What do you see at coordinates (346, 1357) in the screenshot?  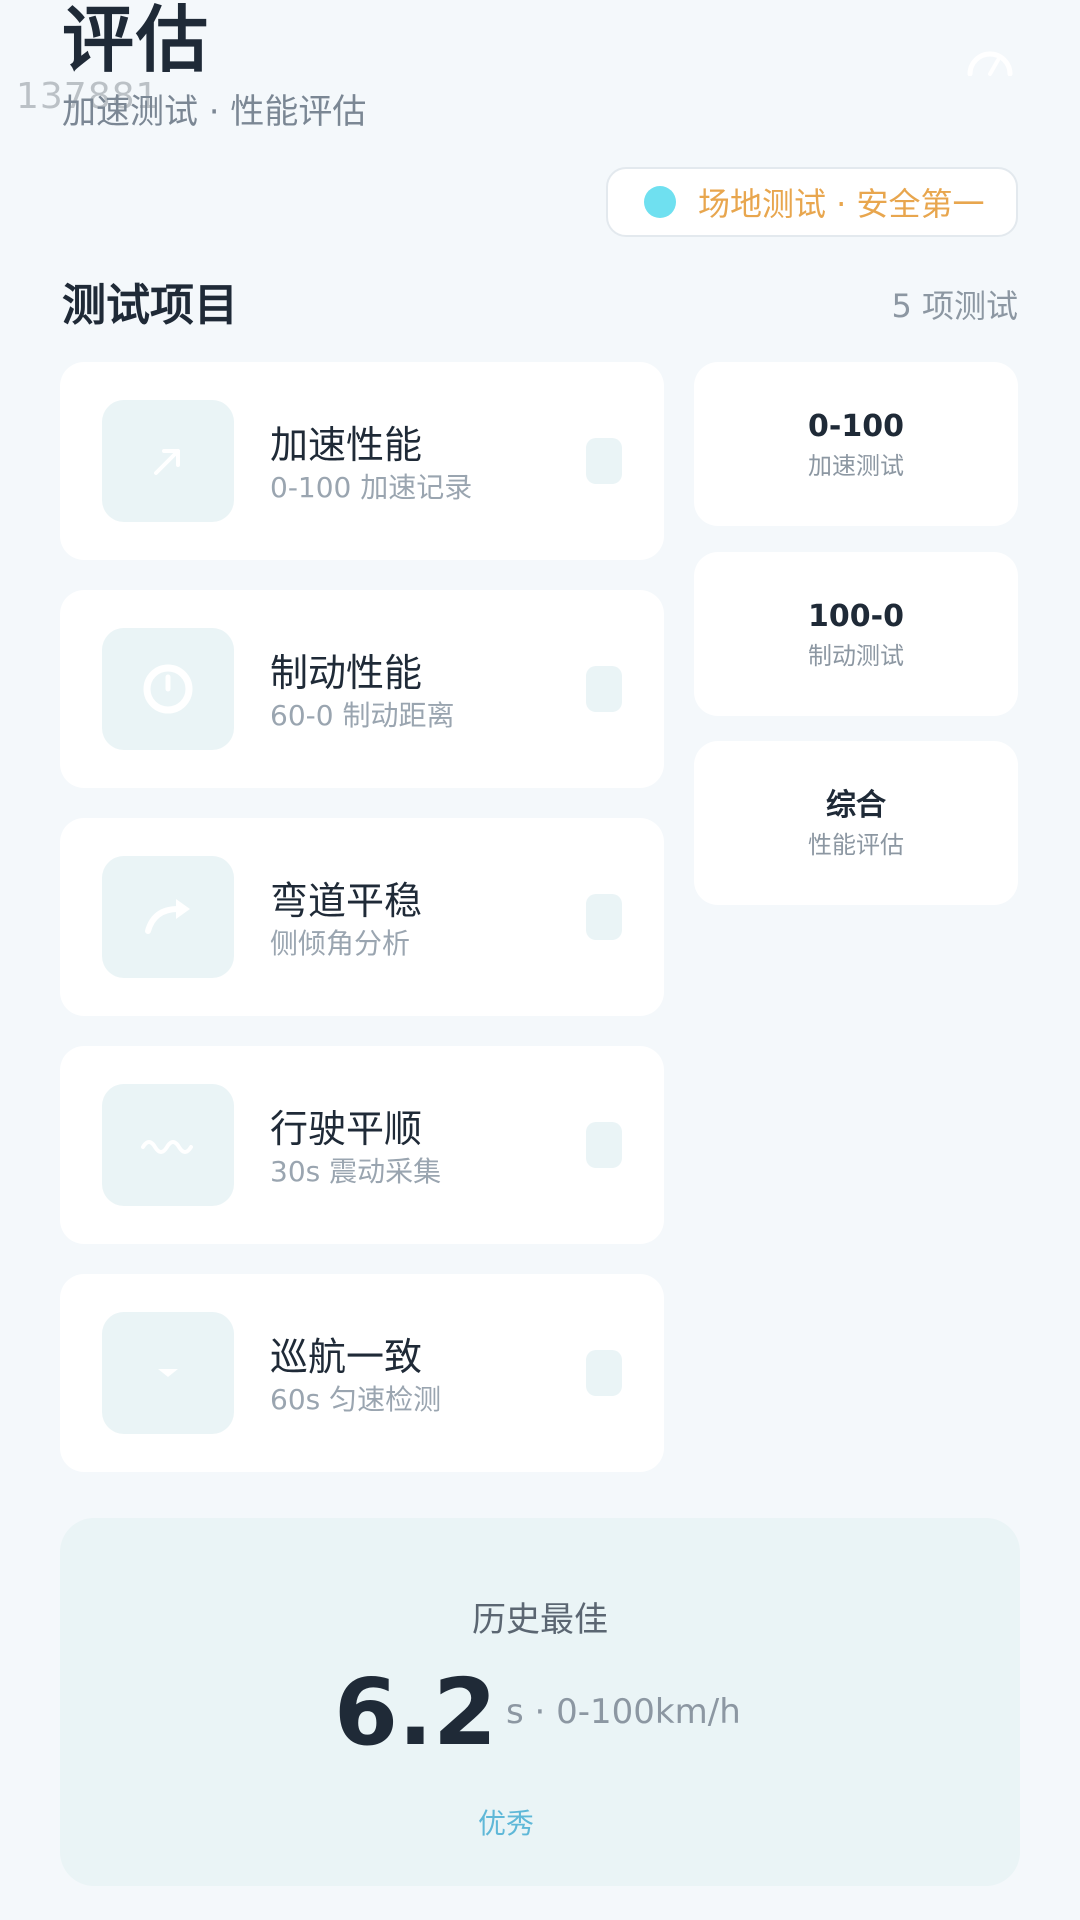 I see `test-title: 巡航一致` at bounding box center [346, 1357].